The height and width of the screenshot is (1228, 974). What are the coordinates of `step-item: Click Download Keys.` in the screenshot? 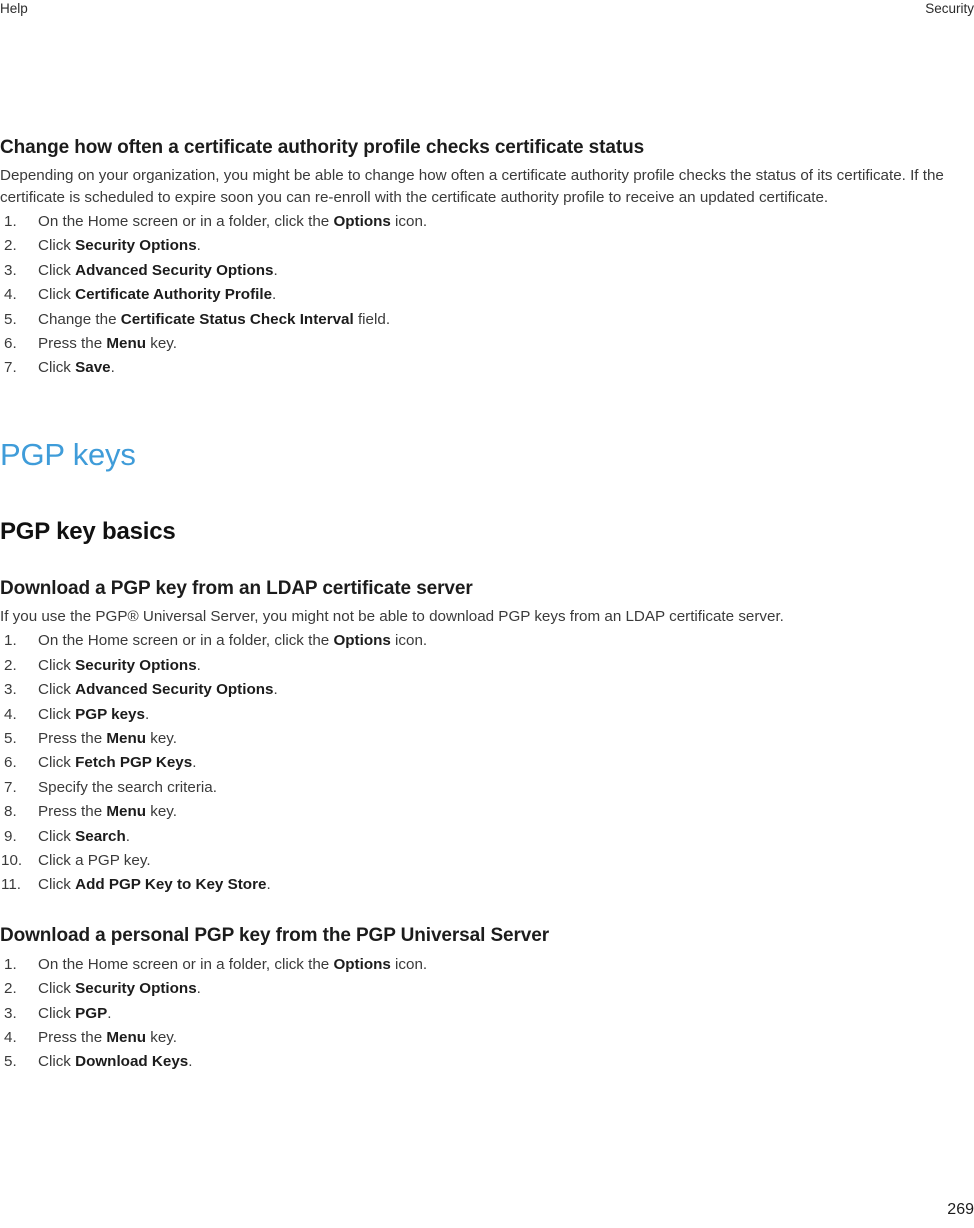 It's located at (487, 1062).